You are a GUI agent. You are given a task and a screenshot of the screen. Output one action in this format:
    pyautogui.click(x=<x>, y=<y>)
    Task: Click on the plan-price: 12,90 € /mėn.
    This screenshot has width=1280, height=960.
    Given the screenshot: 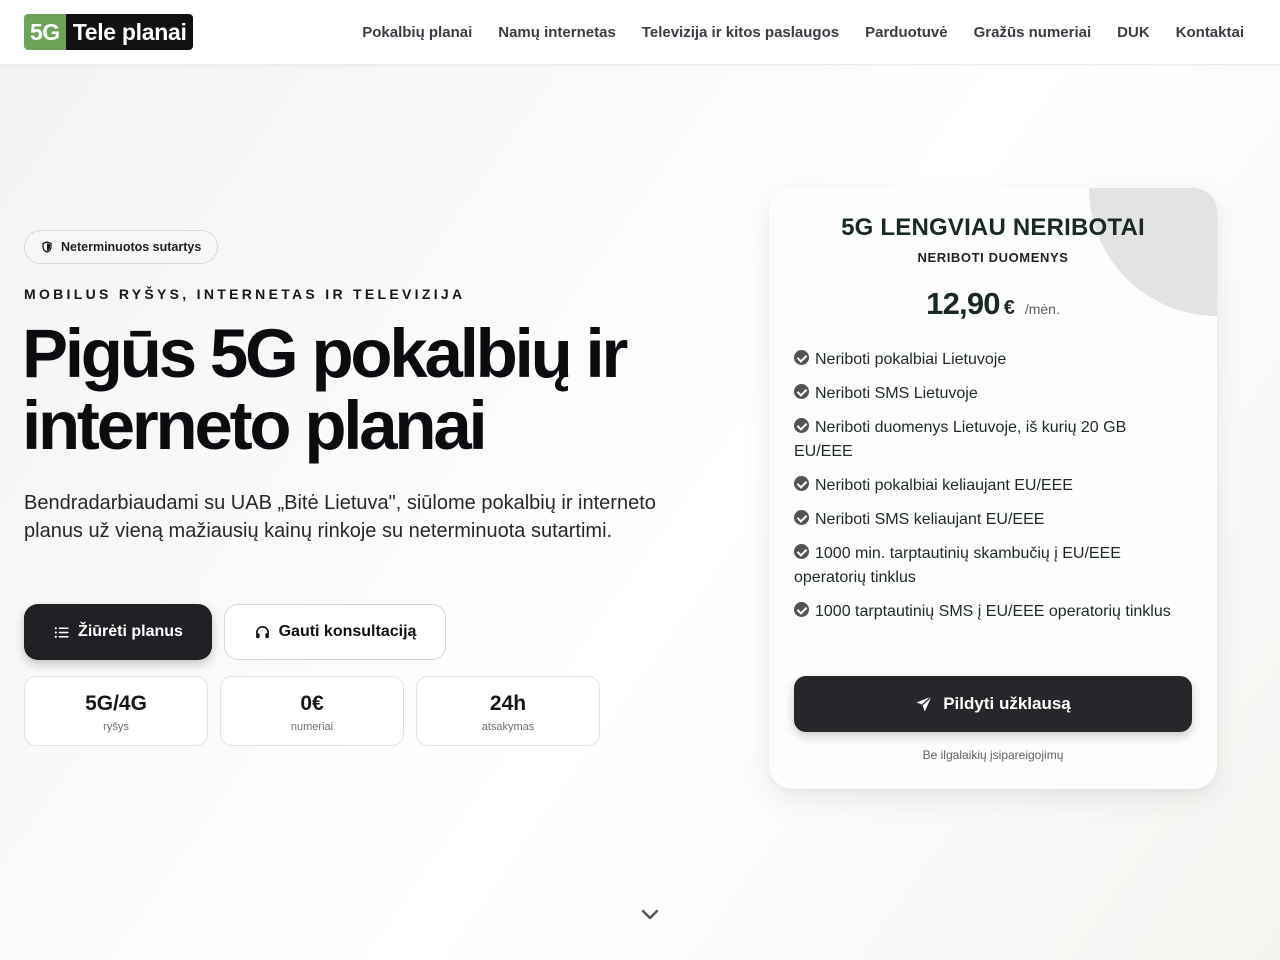 What is the action you would take?
    pyautogui.click(x=993, y=304)
    